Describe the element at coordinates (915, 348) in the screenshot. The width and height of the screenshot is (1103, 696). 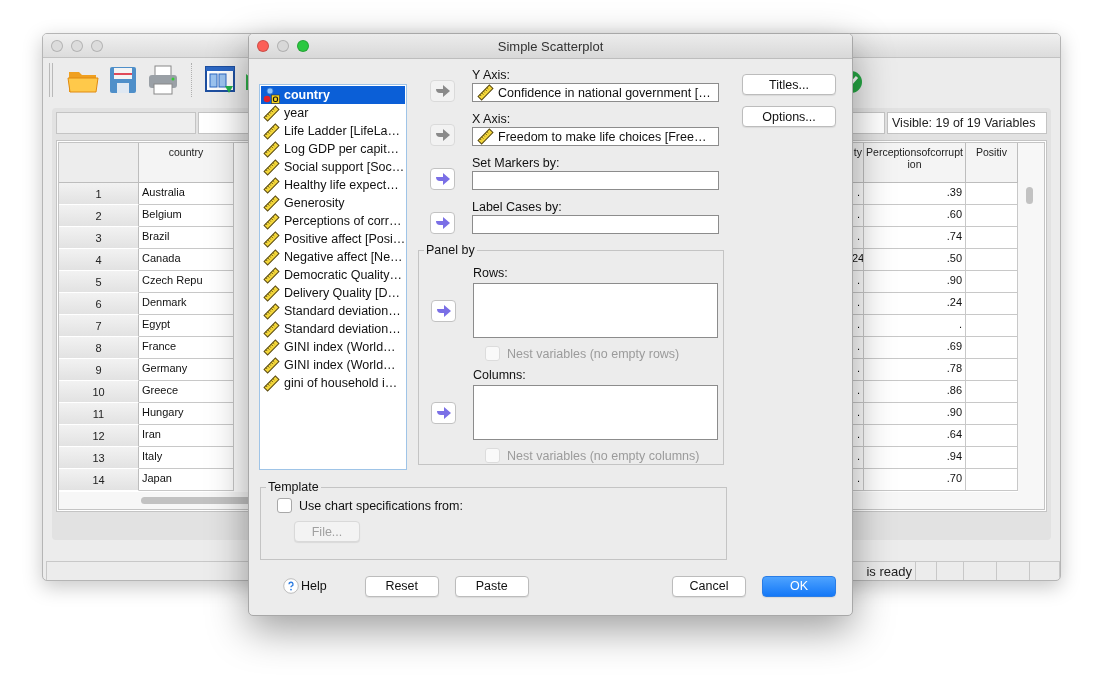
I see `table-cell: .69` at that location.